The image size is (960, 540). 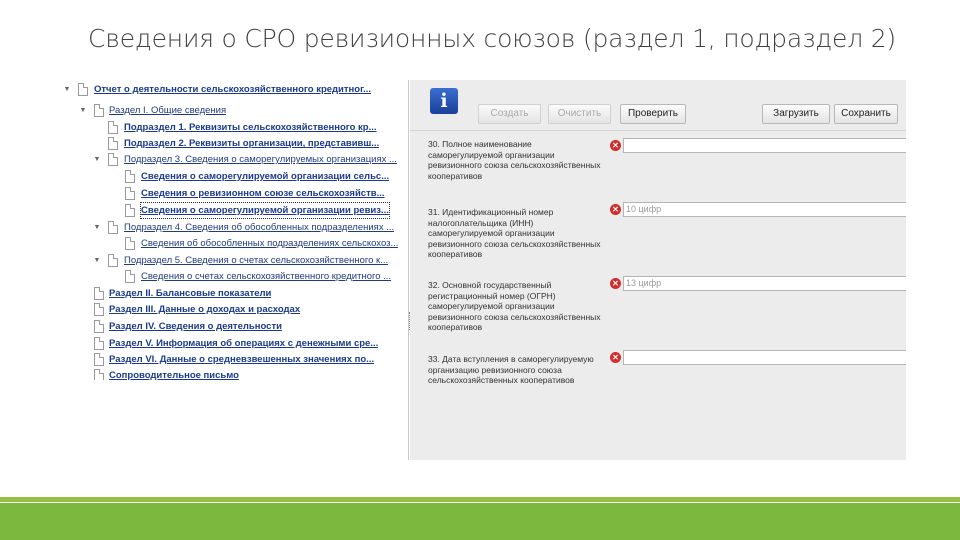 I want to click on load-button: Загрузить, so click(x=796, y=114).